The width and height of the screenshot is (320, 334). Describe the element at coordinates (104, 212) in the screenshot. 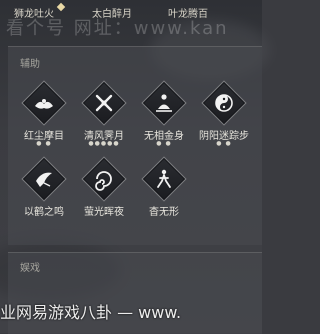

I see `skill-name: 萤光晖夜` at that location.